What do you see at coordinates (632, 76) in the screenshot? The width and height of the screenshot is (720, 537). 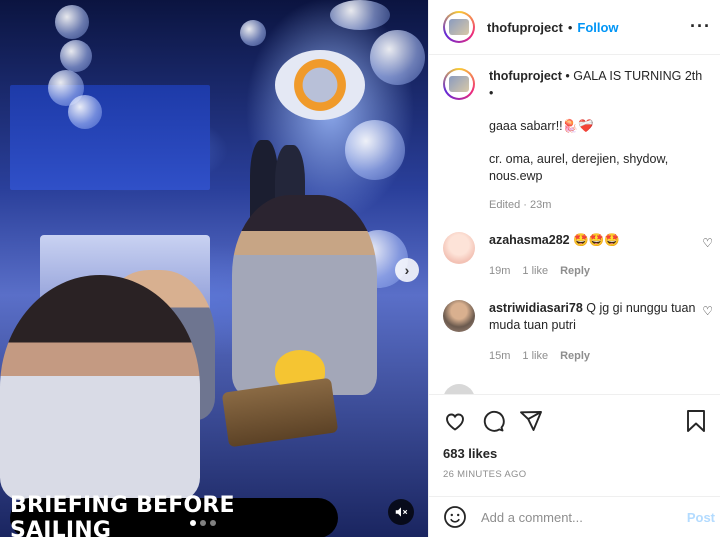 I see `caption-text: • GALA IS TURNING 2th` at bounding box center [632, 76].